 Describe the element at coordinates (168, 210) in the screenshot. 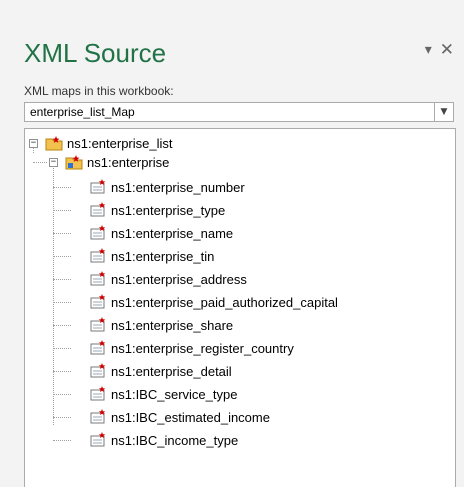

I see `tree-node-label: ns1:enterprise_type` at that location.